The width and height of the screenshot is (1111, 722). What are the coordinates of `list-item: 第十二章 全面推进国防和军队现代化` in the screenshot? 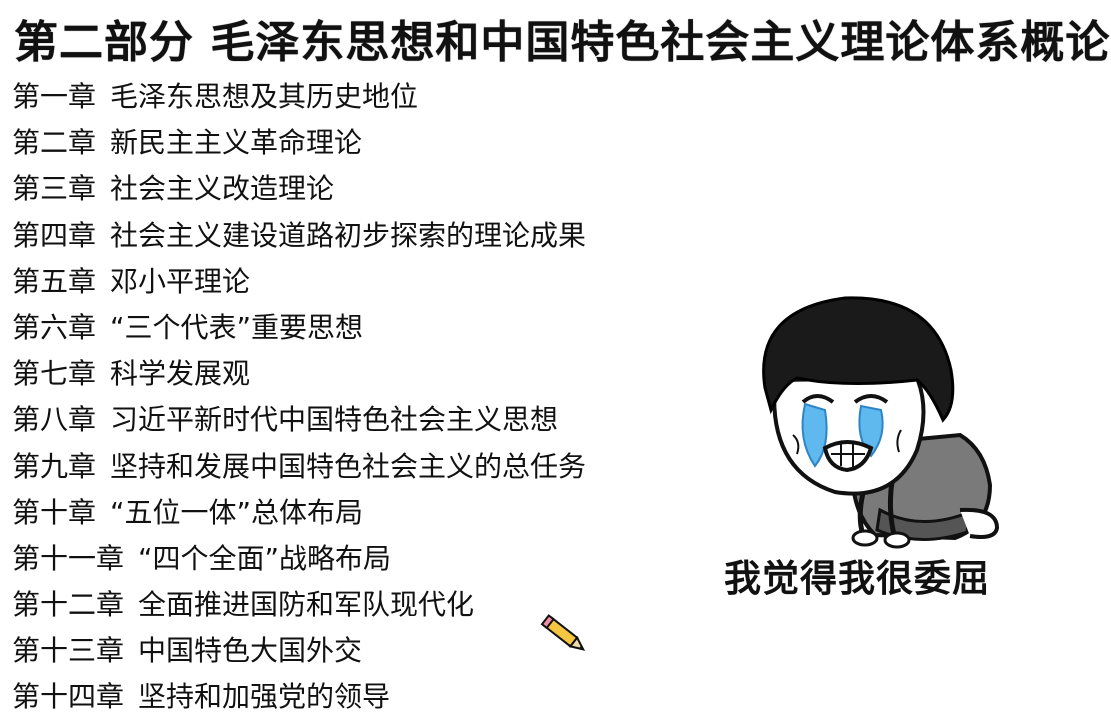 It's located at (299, 605).